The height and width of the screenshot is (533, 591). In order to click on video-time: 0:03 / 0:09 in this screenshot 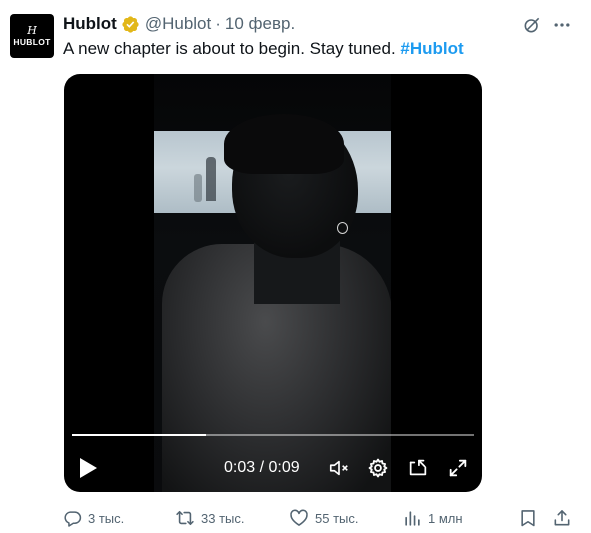, I will do `click(262, 467)`.